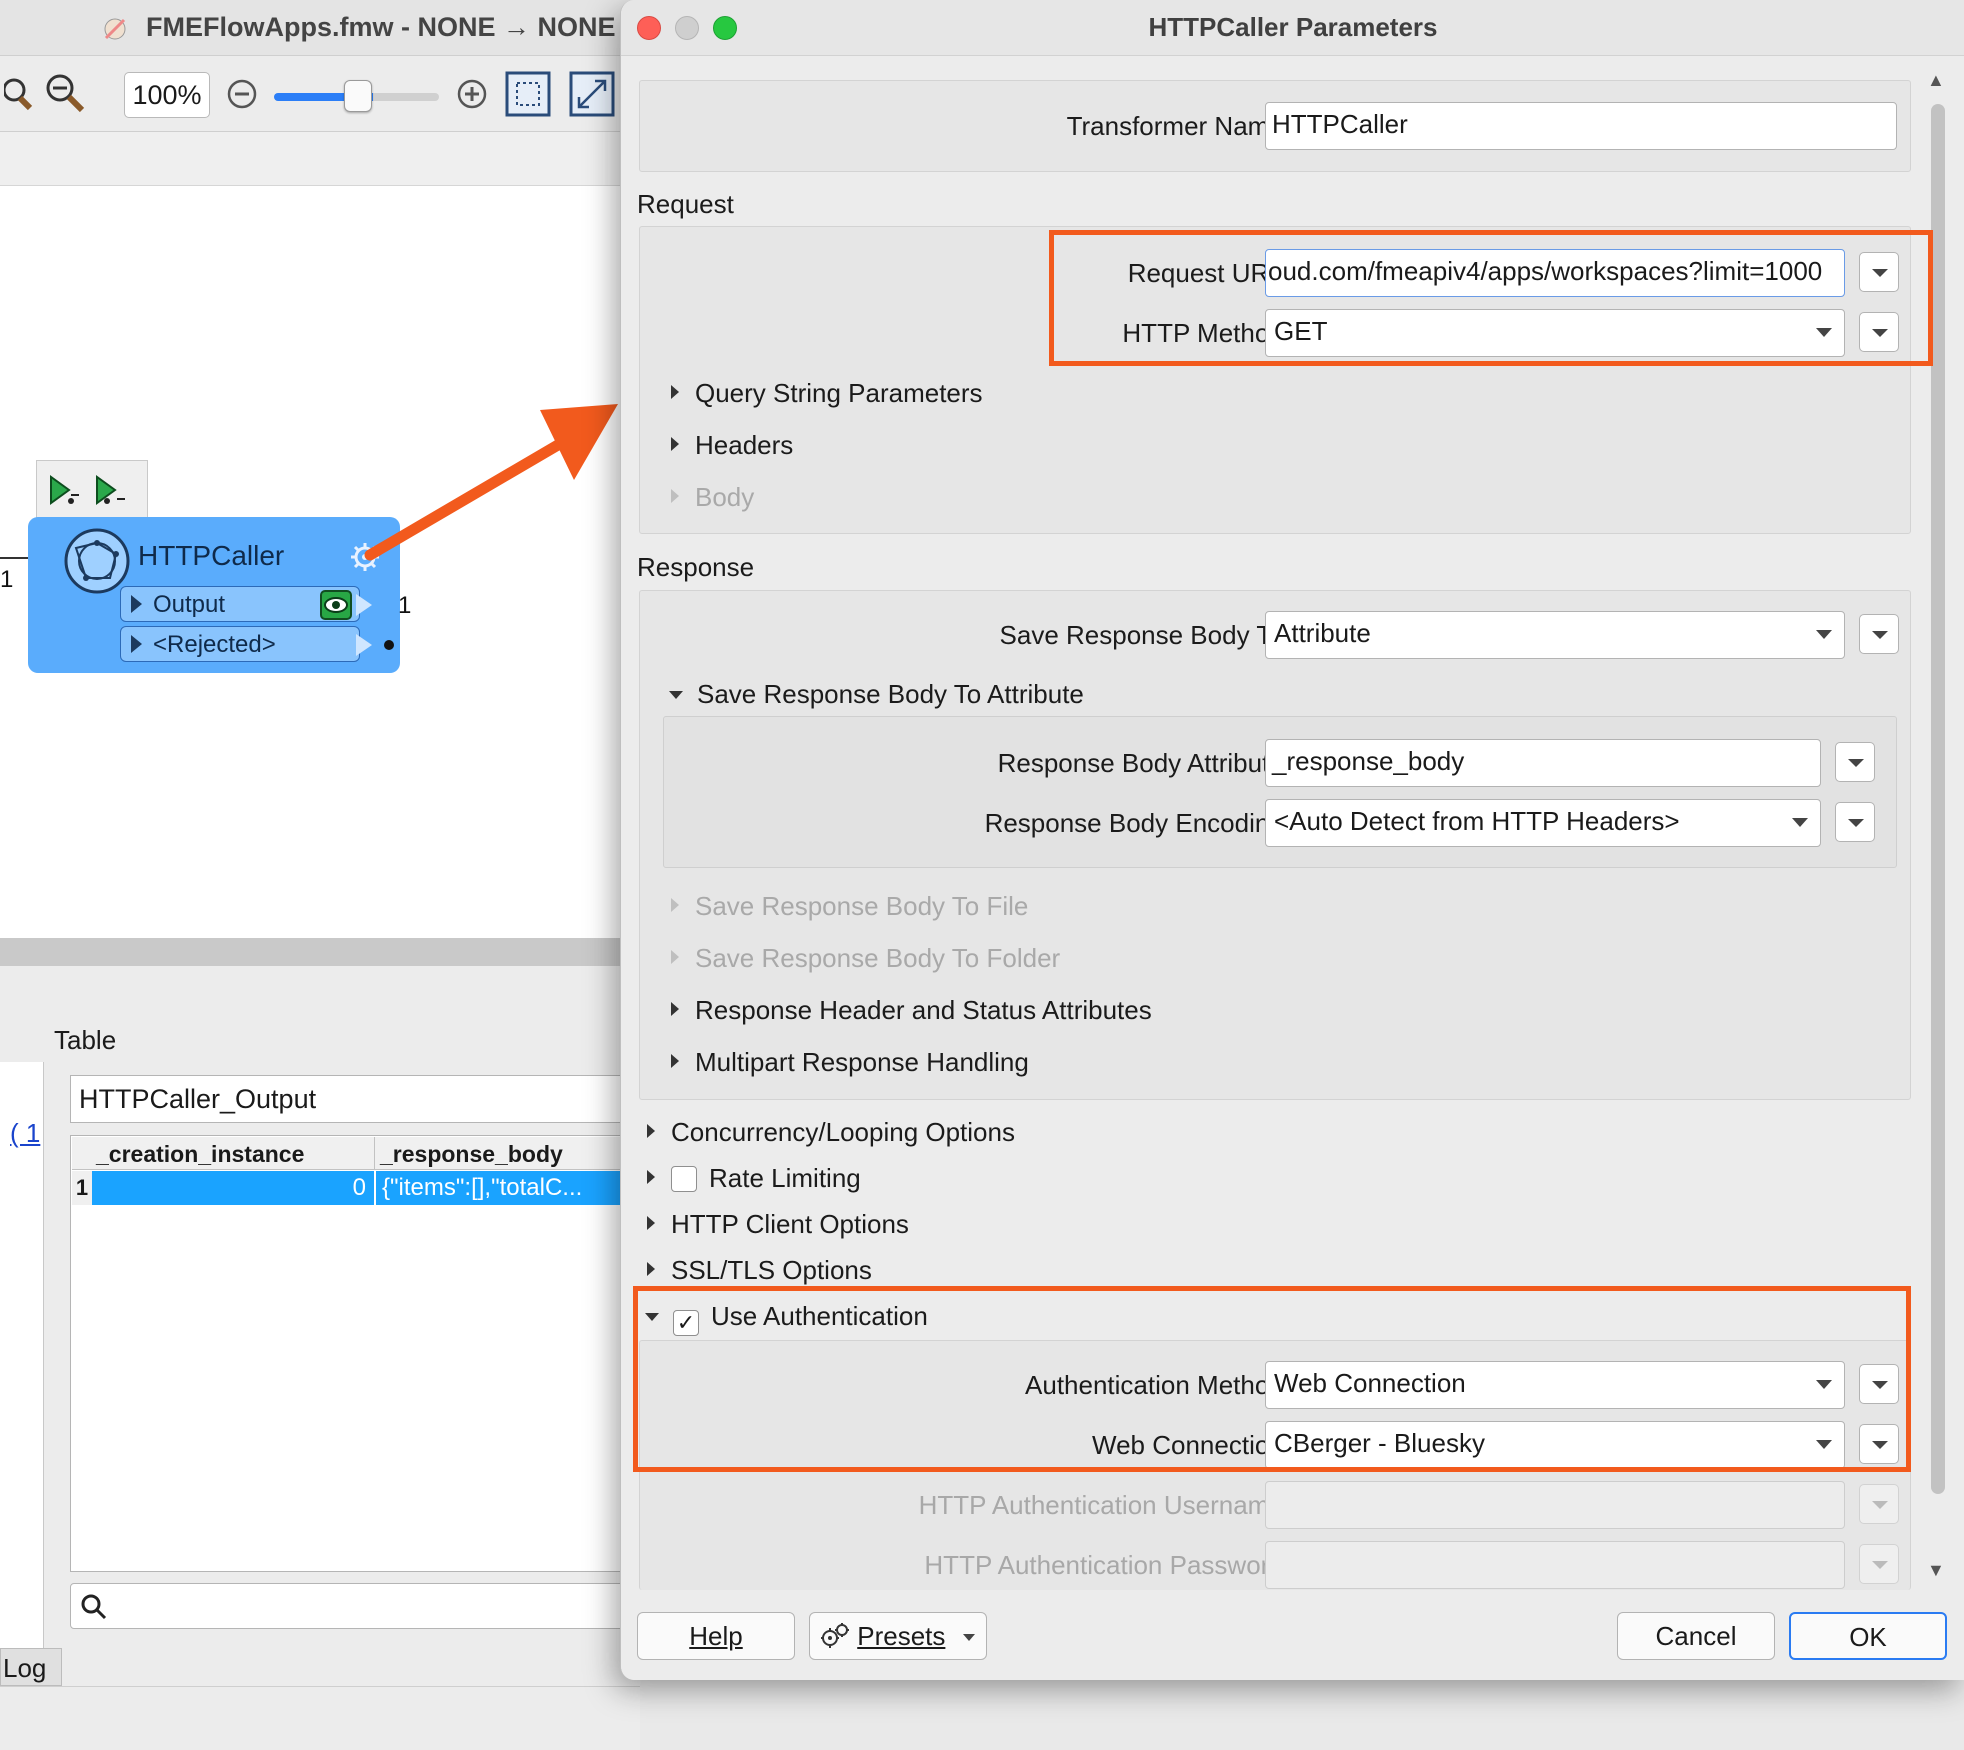 This screenshot has width=1964, height=1750. What do you see at coordinates (1145, 635) in the screenshot?
I see `save-response-body-to-label: Save Response Body To:` at bounding box center [1145, 635].